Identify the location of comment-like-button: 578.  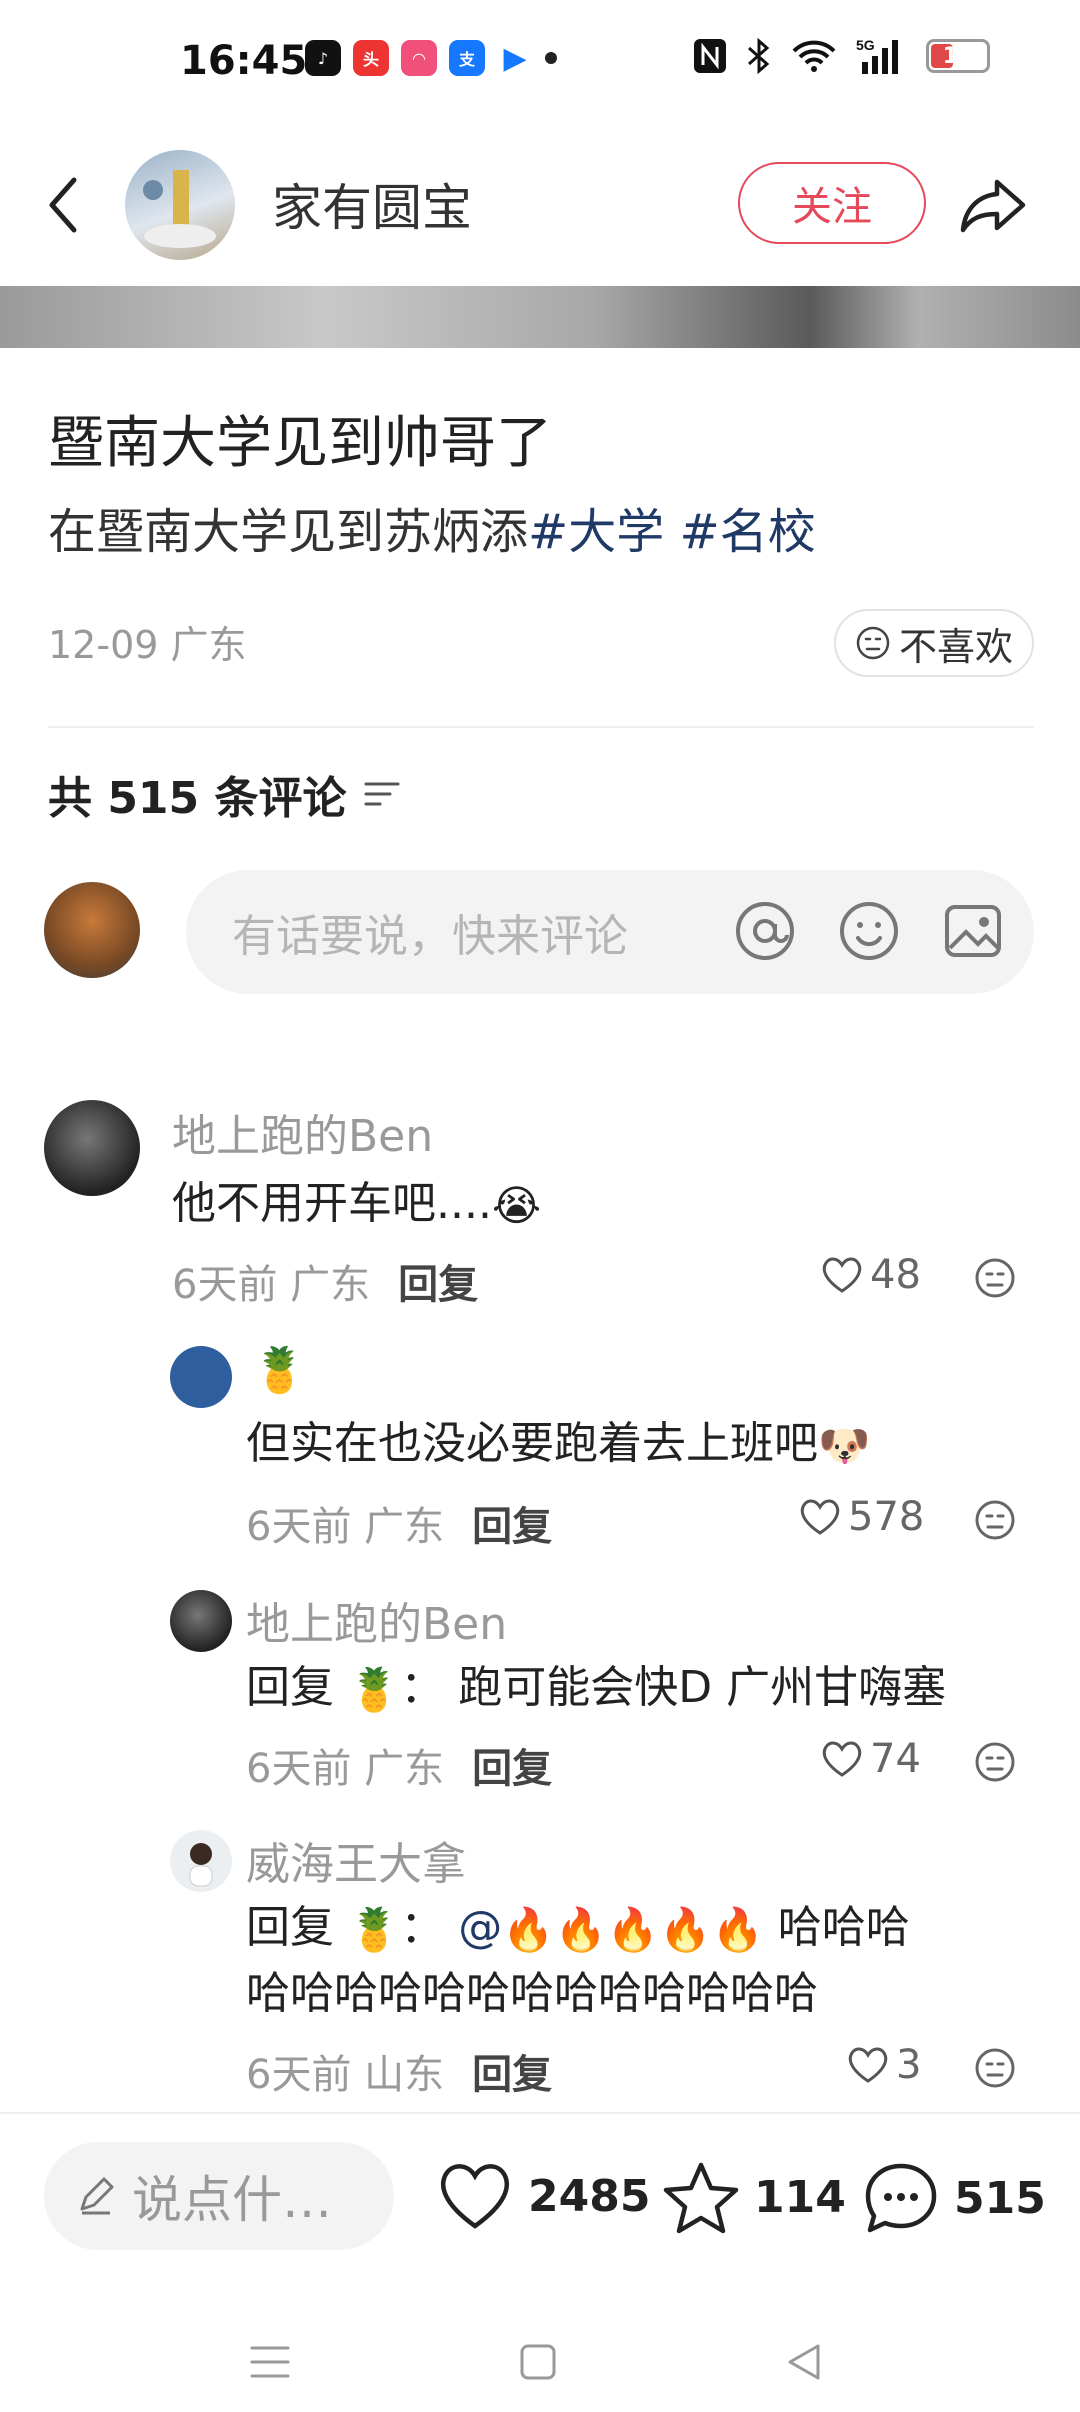
(861, 1517).